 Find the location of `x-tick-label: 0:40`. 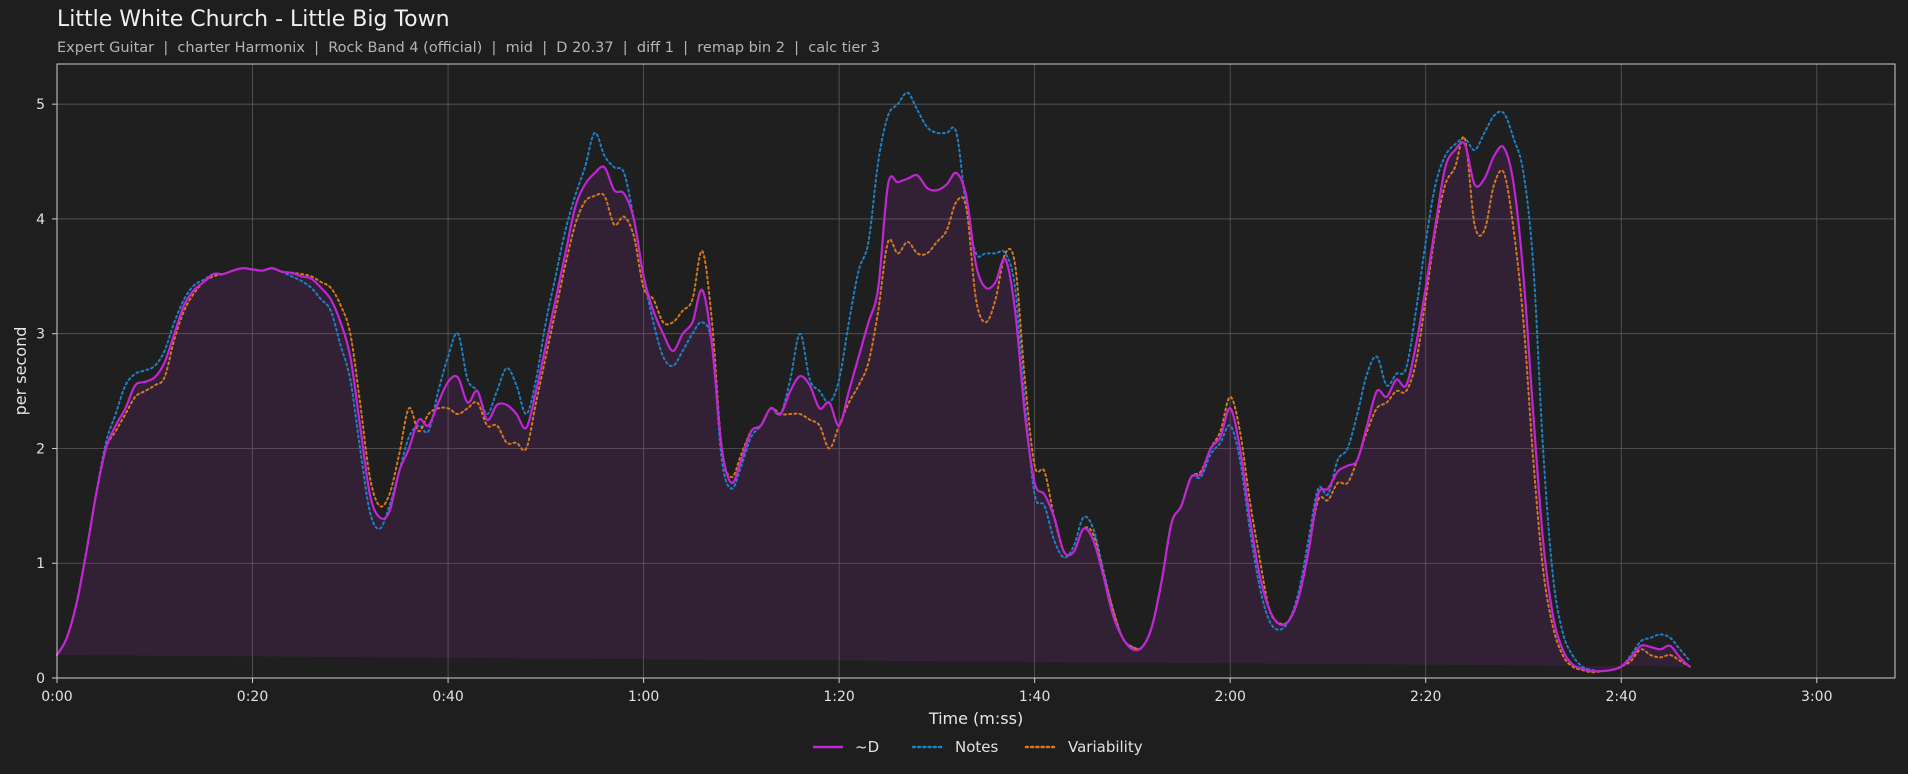

x-tick-label: 0:40 is located at coordinates (447, 697).